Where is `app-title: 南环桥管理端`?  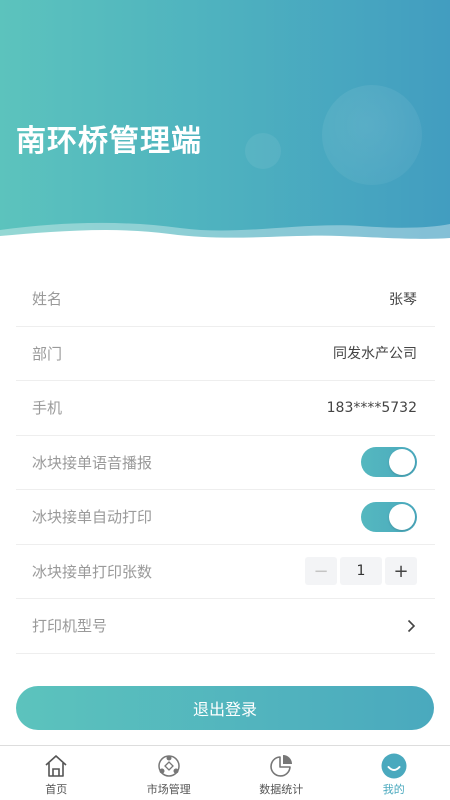
app-title: 南环桥管理端 is located at coordinates (109, 141).